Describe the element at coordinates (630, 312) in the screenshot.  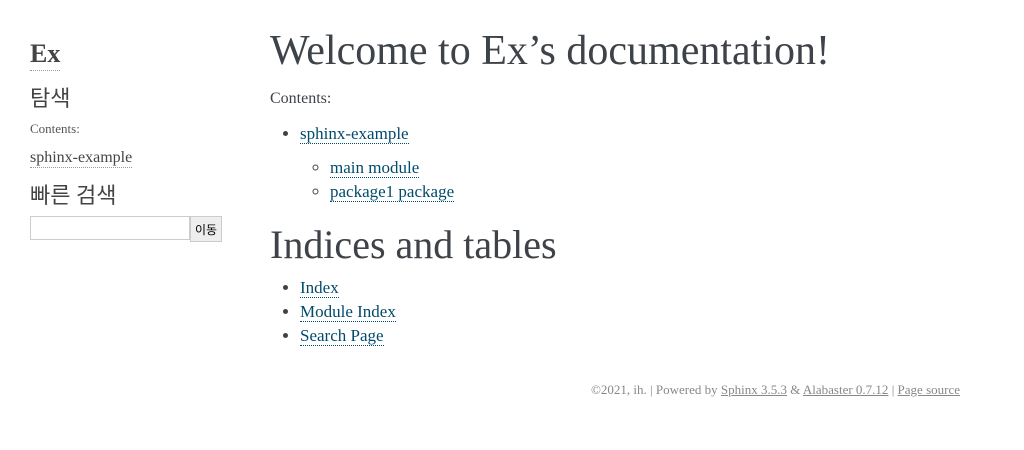
I see `index-item: Module Index` at that location.